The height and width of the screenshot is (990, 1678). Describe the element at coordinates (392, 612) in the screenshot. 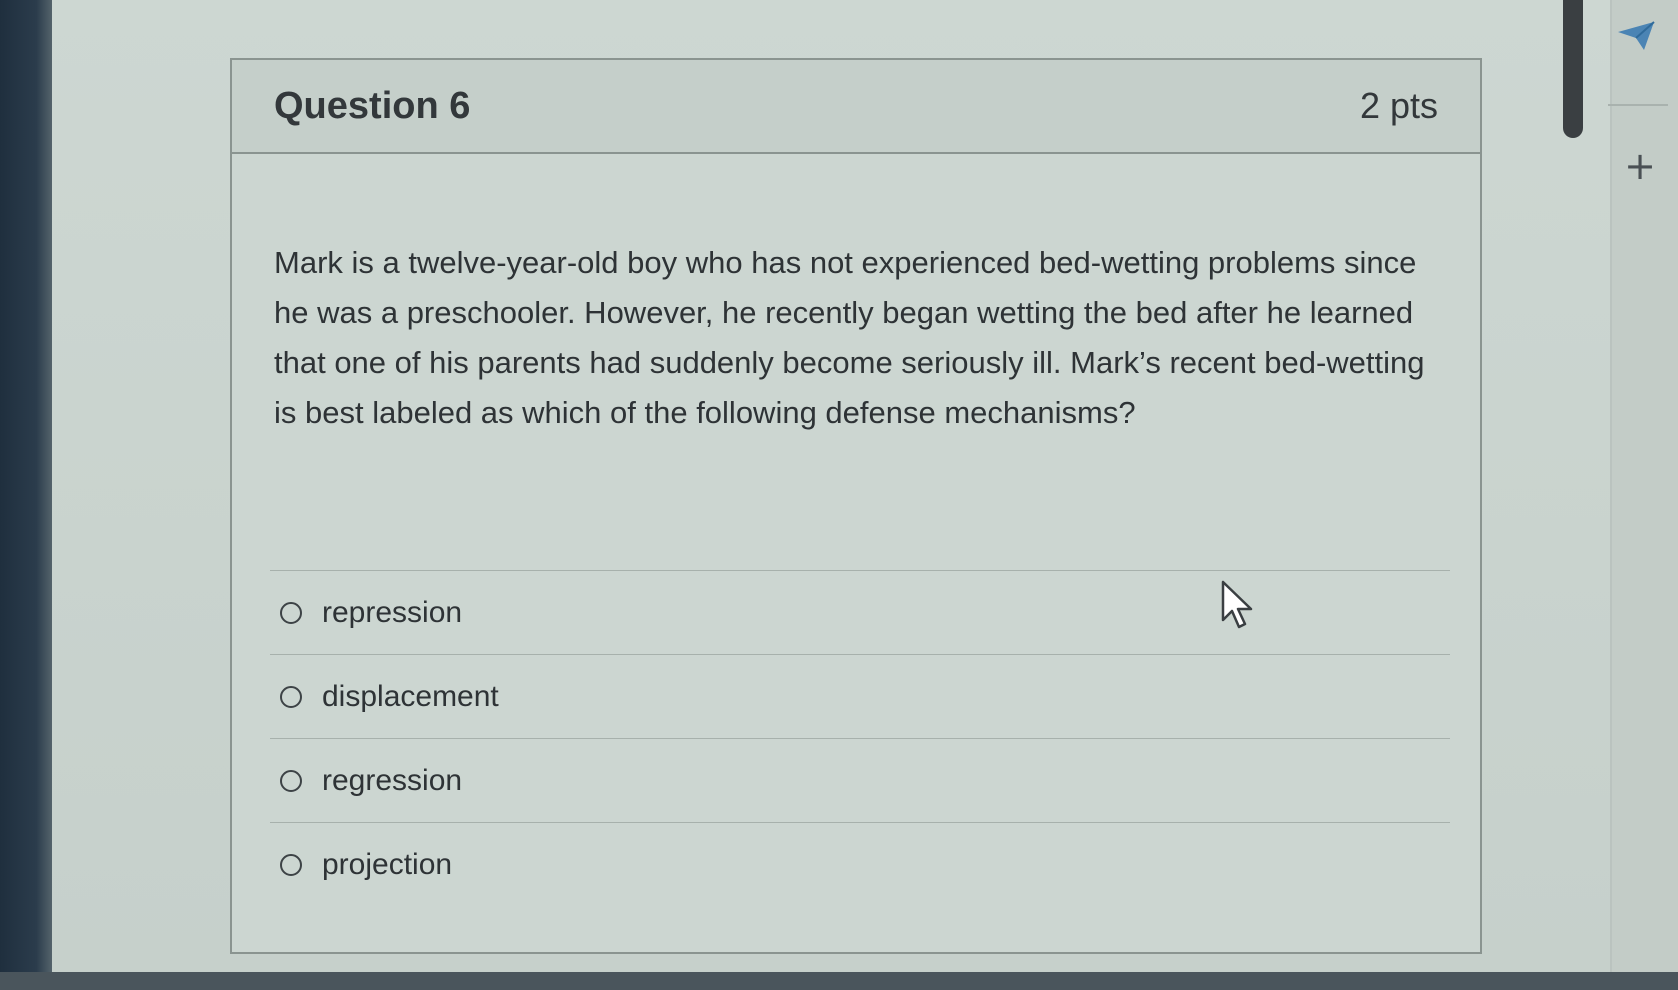

I see `answer-label: repression` at that location.